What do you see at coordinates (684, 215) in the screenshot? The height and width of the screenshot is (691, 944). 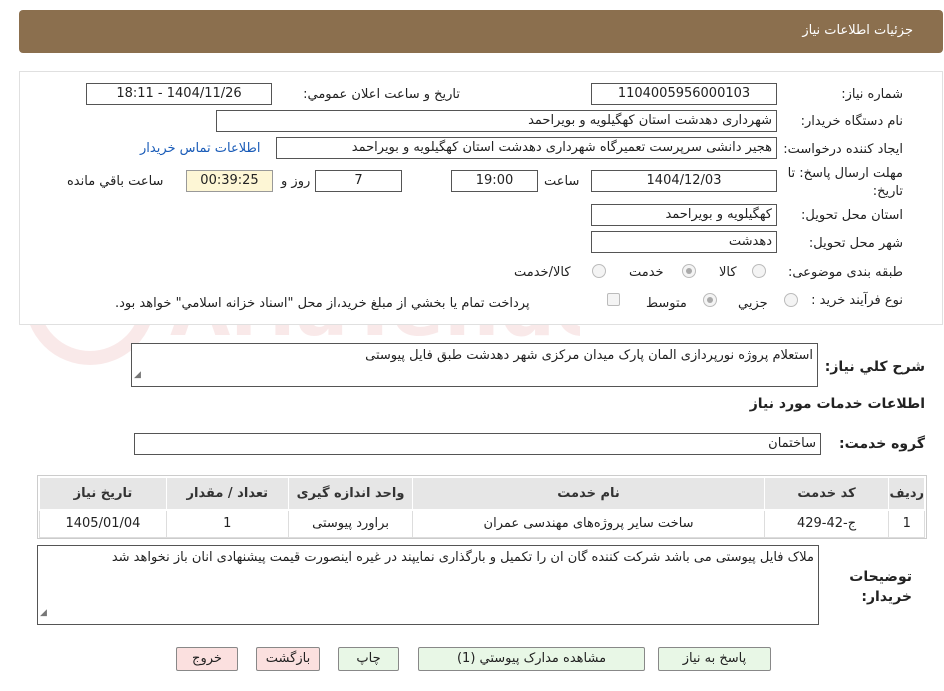 I see `province-field: کهگیلویه و بویراحمد` at bounding box center [684, 215].